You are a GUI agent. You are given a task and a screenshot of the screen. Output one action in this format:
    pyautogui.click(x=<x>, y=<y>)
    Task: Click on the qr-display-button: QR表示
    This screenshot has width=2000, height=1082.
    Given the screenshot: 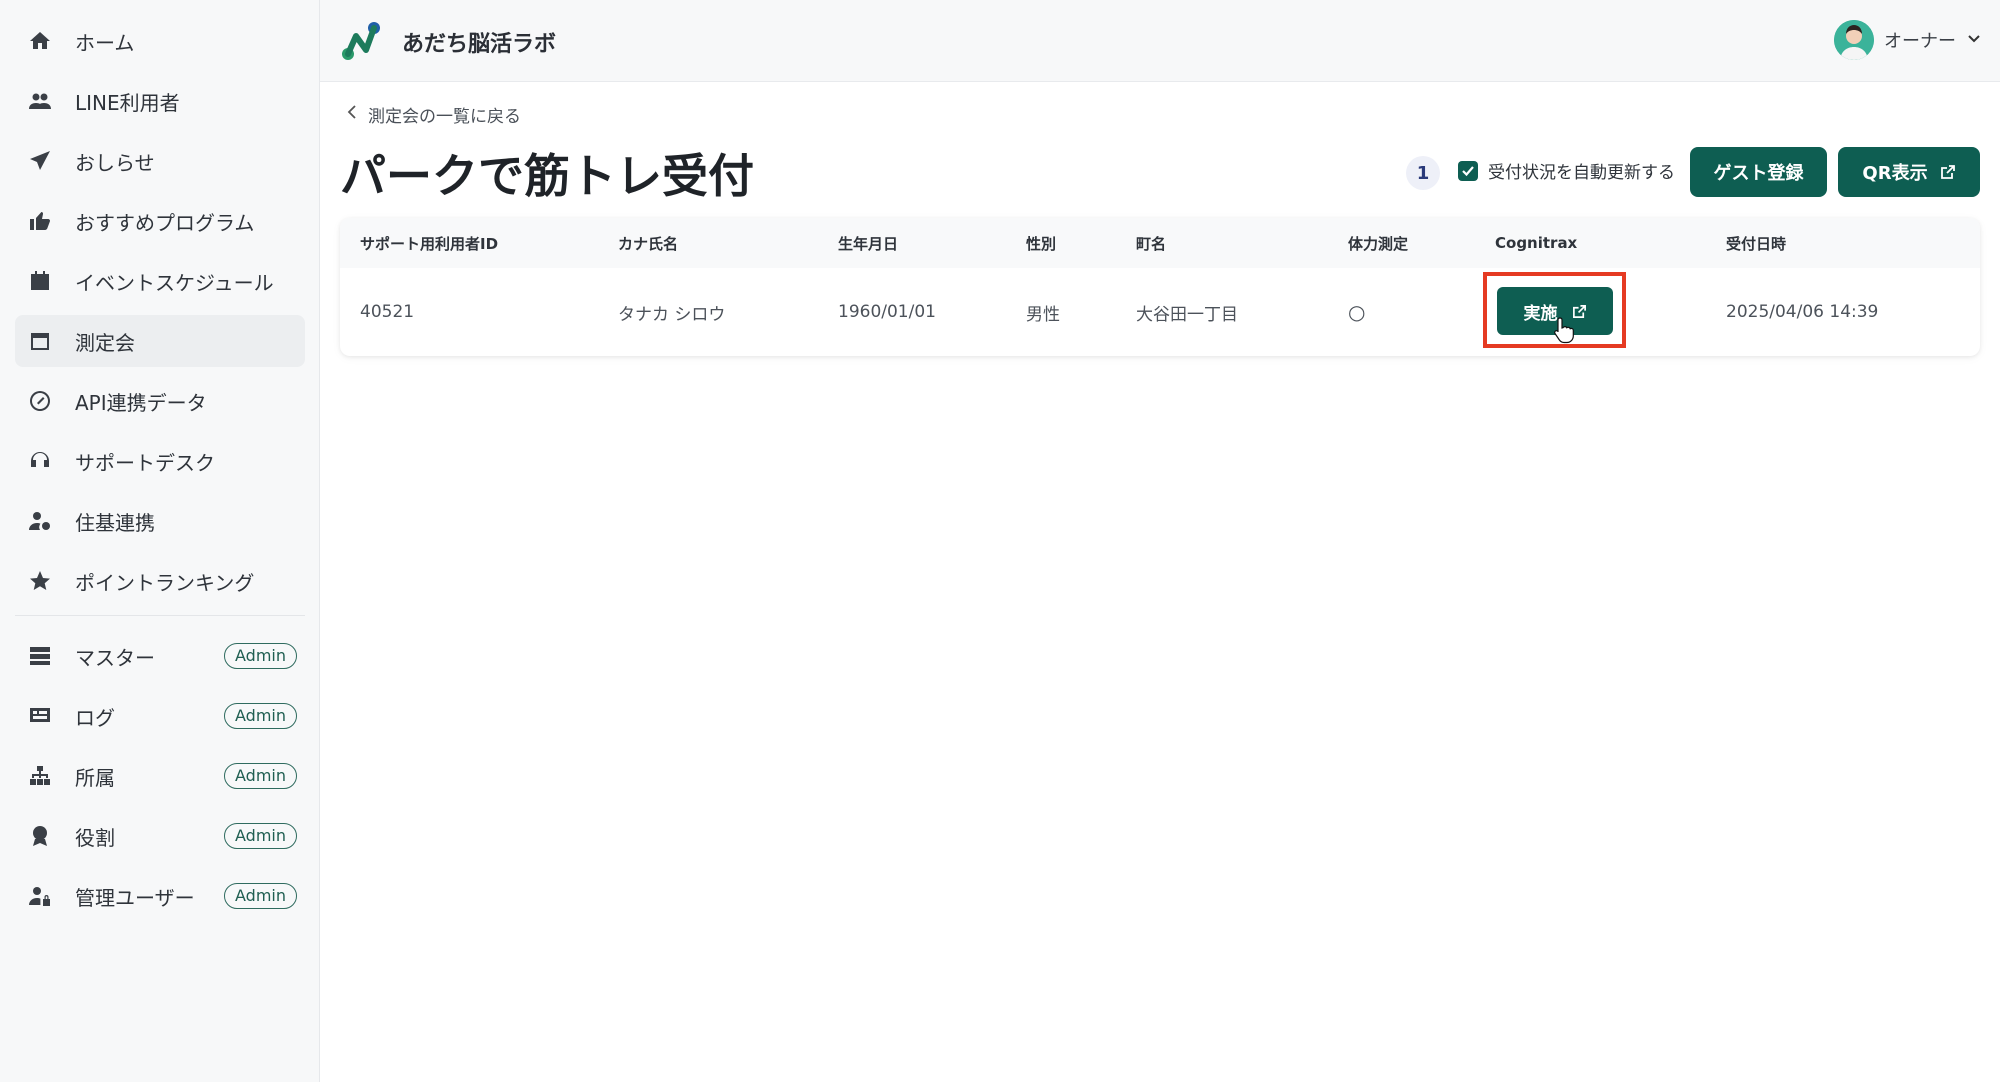 What is the action you would take?
    pyautogui.click(x=1909, y=172)
    